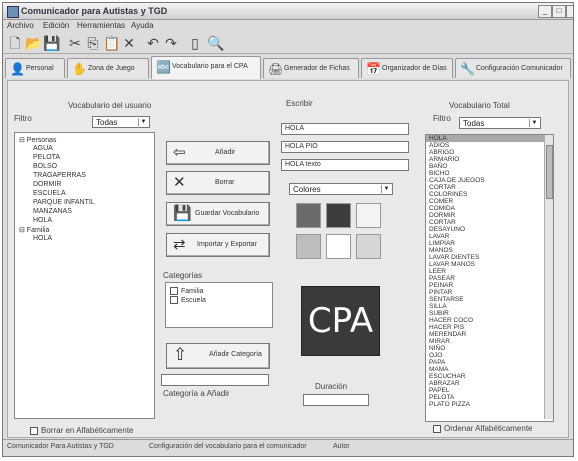  Describe the element at coordinates (452, 264) in the screenshot. I see `list-item: LAVAR MANOS` at that location.